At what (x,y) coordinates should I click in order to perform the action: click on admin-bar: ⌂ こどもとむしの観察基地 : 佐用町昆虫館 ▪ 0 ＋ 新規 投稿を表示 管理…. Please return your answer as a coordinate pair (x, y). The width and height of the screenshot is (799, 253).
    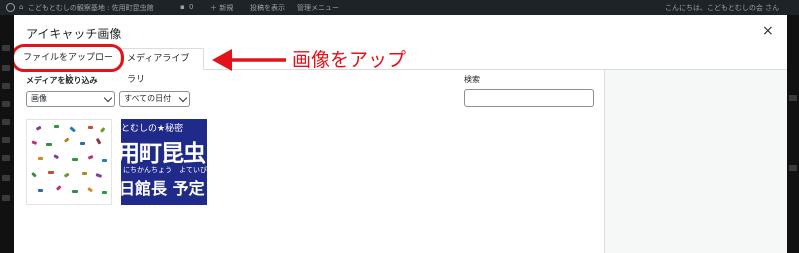
    Looking at the image, I should click on (399, 7).